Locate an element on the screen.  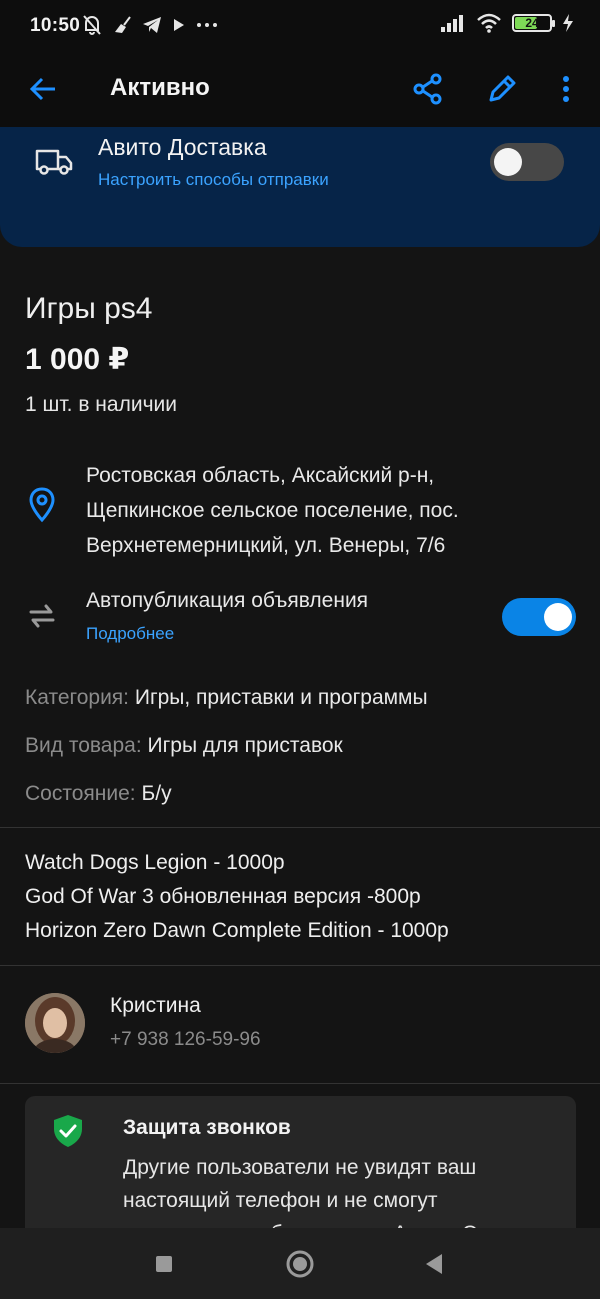
delivery-settings-link: Настроить способы отправки is located at coordinates (213, 180).